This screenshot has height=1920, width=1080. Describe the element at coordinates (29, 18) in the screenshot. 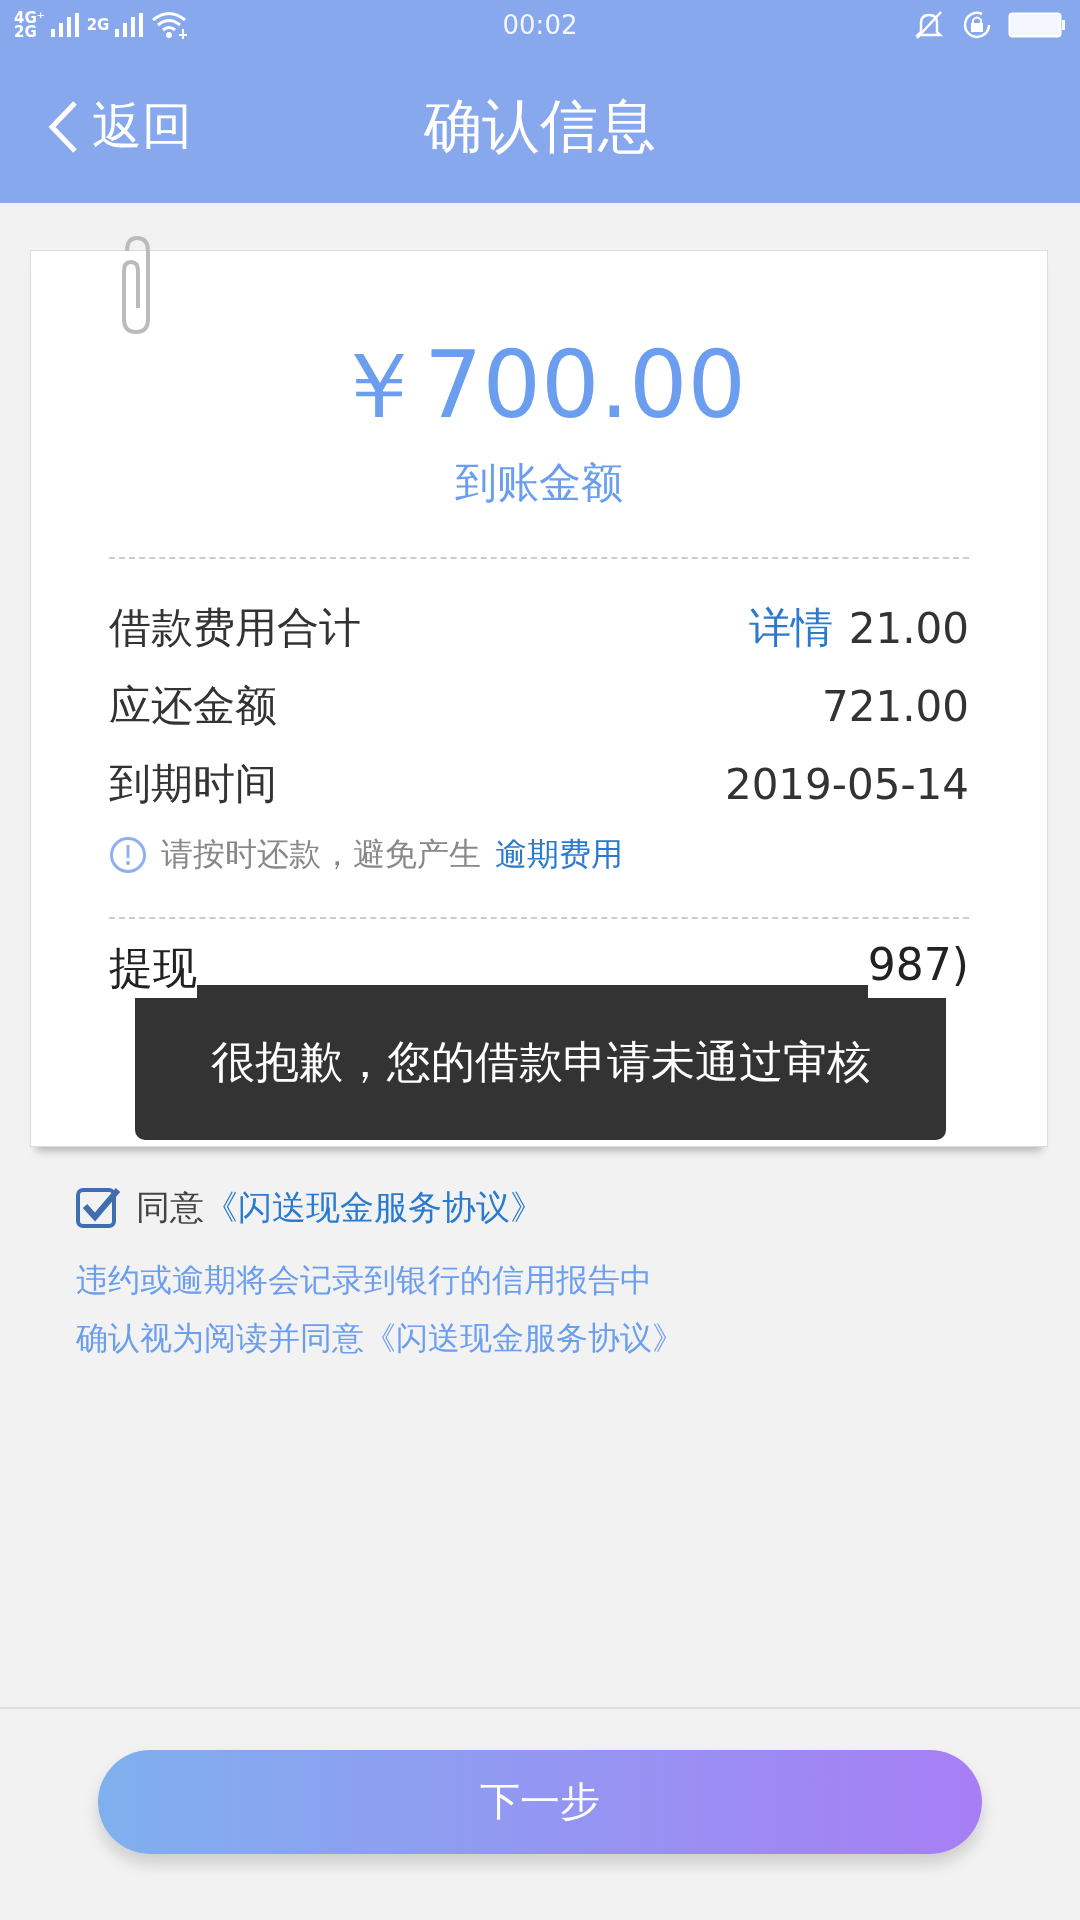

I see `network-label: 4G⁺` at that location.